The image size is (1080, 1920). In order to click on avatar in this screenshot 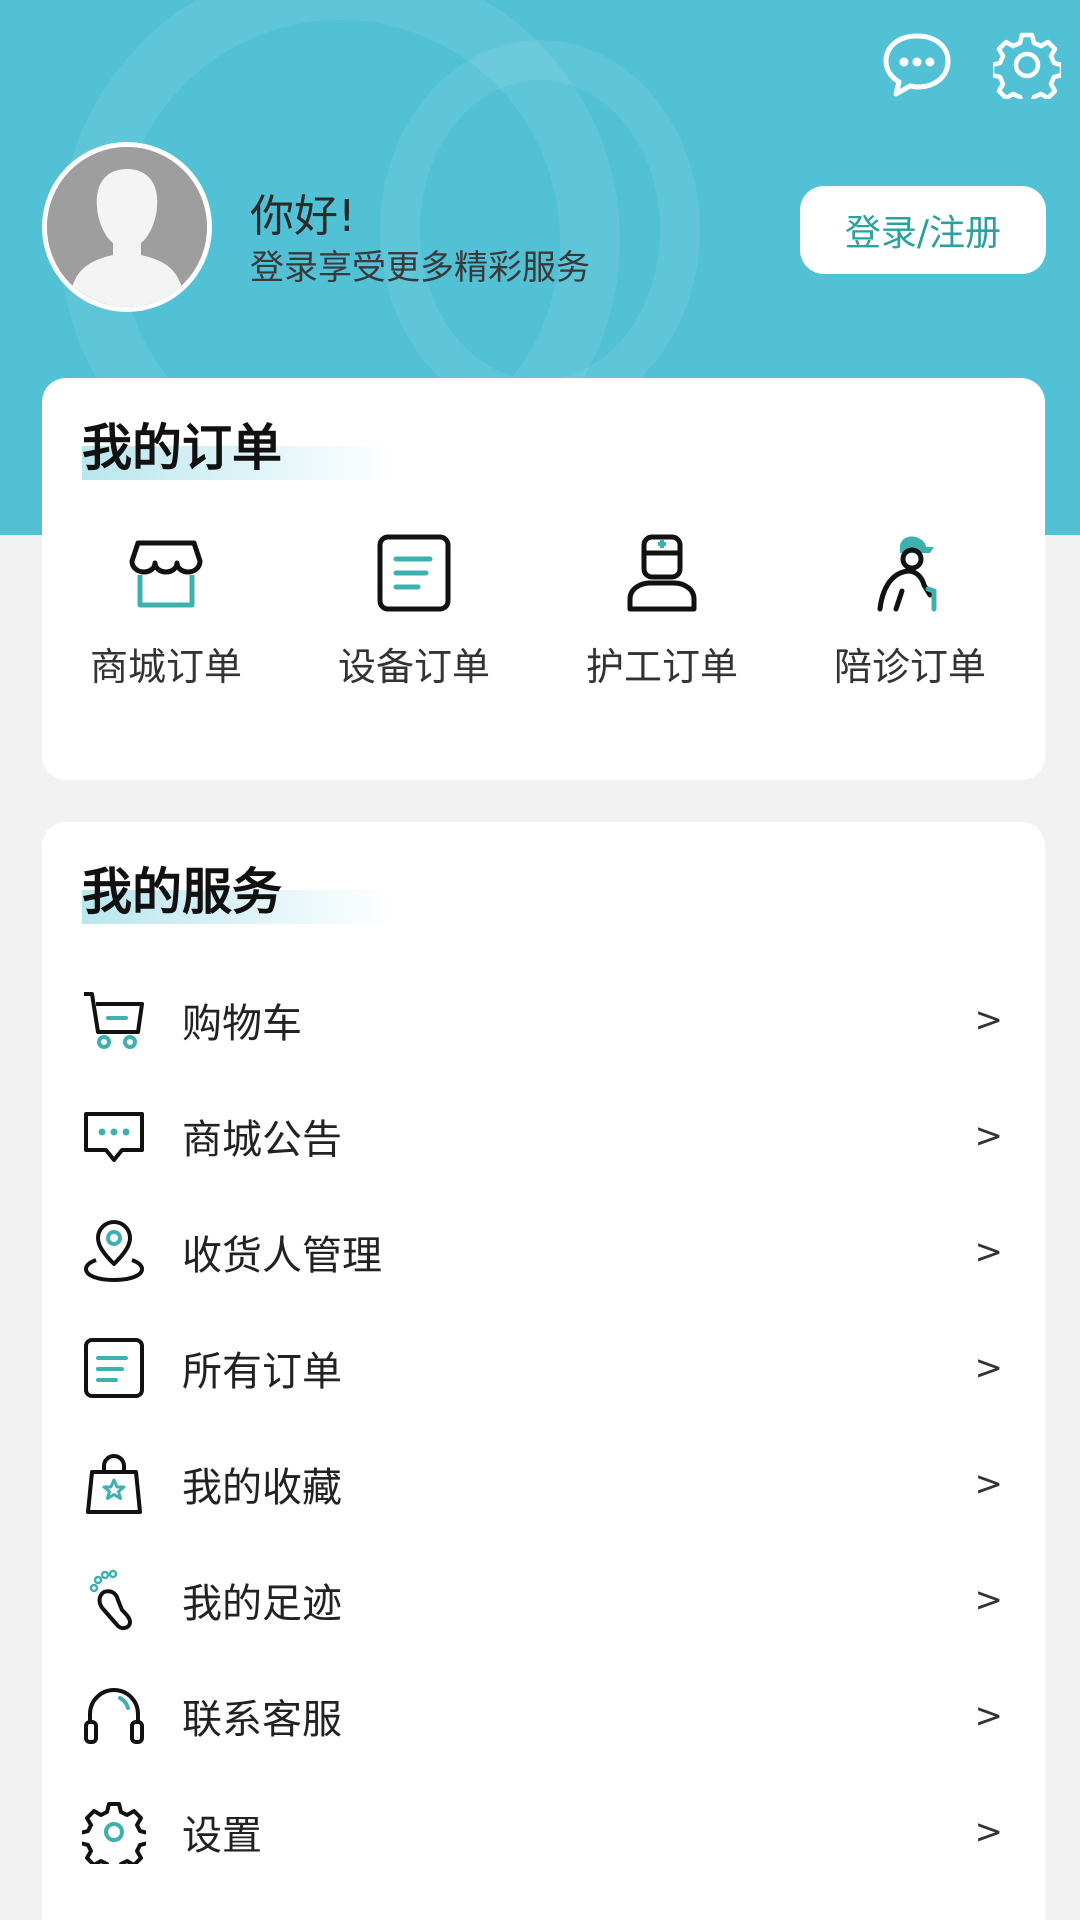, I will do `click(127, 227)`.